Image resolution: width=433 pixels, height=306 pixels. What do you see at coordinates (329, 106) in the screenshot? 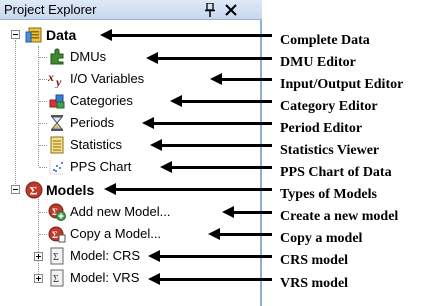
I see `annotation-category-editor: Category Editor` at bounding box center [329, 106].